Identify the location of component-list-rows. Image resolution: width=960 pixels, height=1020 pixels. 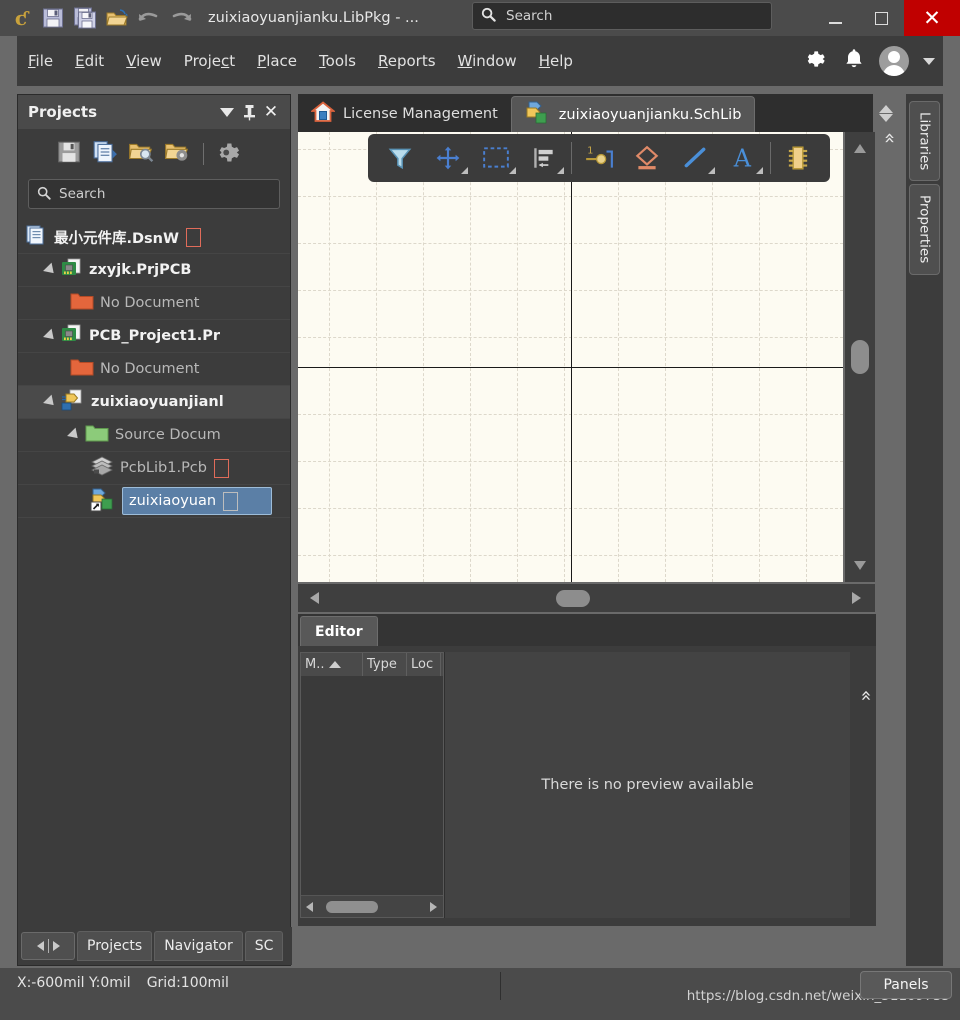
(372, 785).